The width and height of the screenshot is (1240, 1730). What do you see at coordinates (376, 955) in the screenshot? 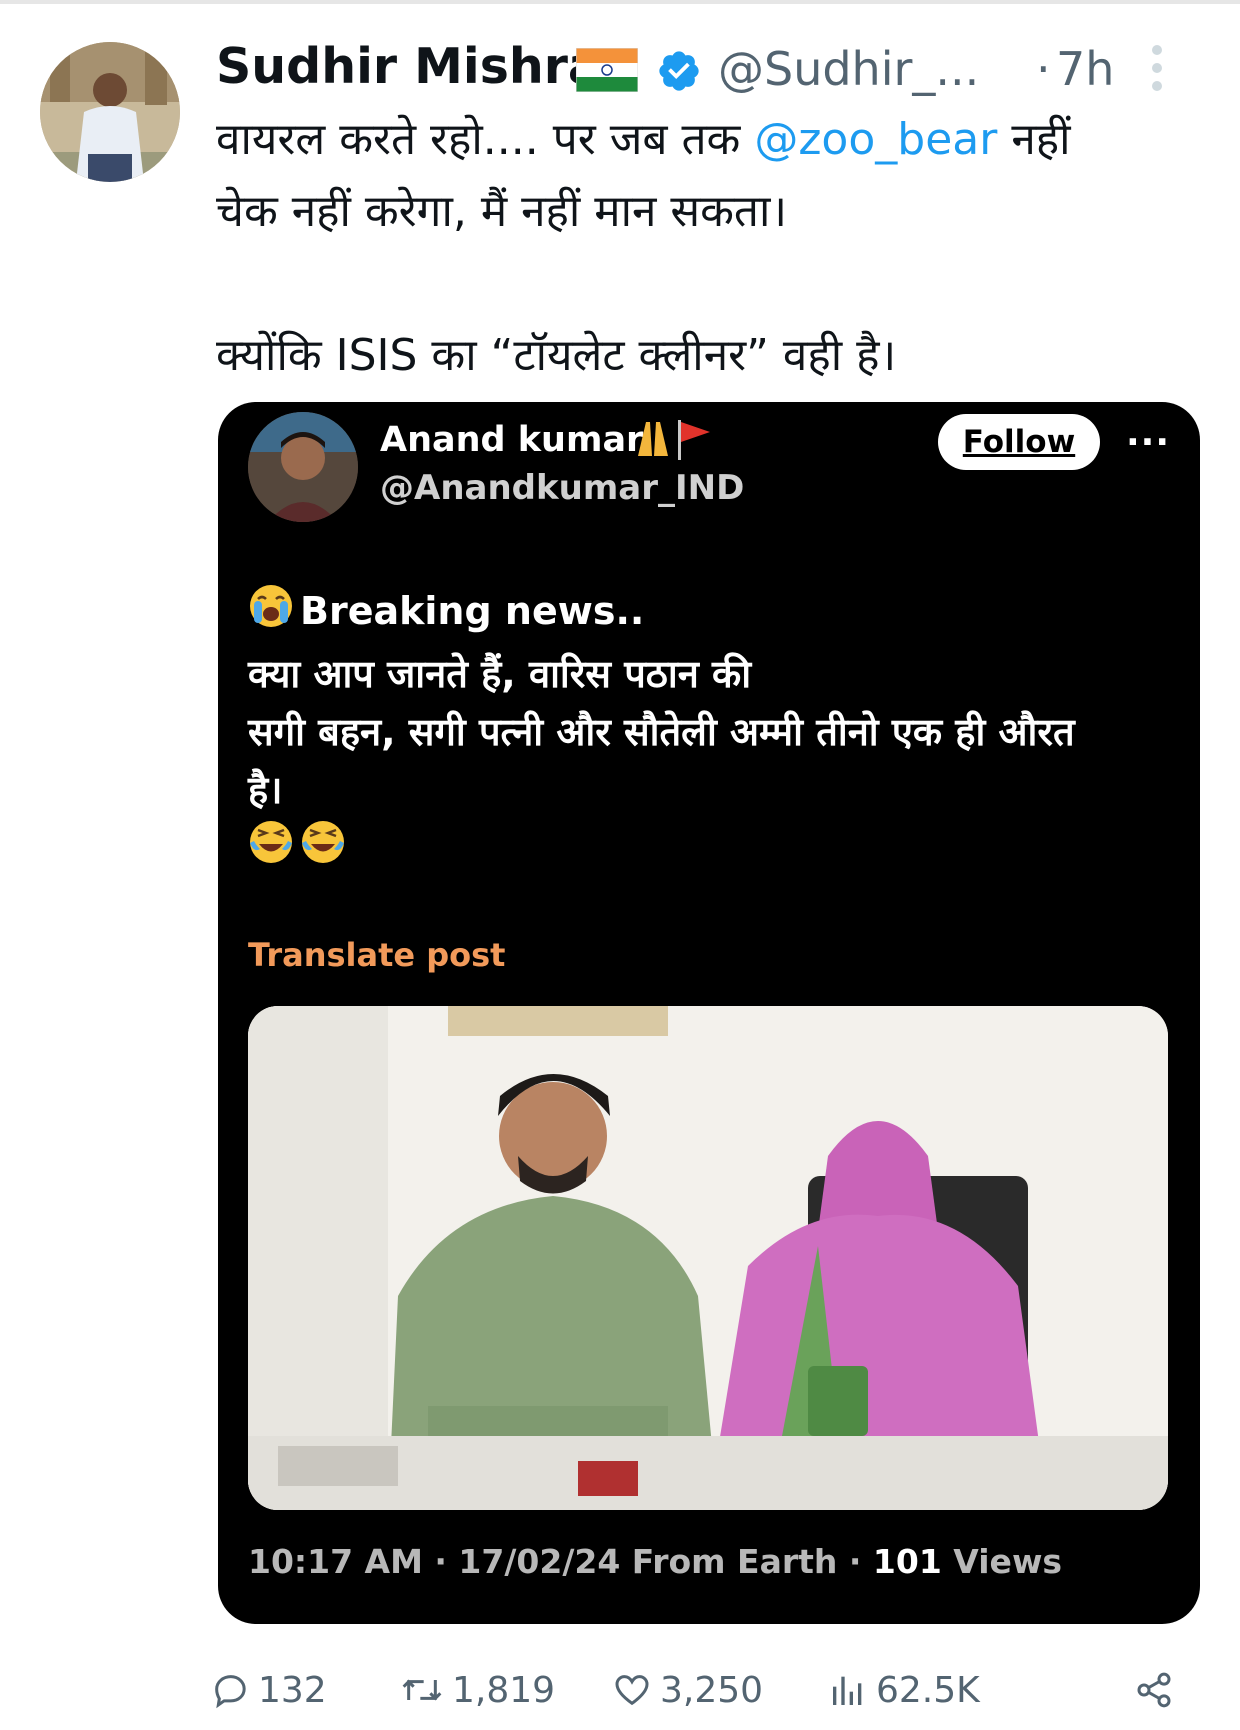
I see `translate-post-link: Translate post` at bounding box center [376, 955].